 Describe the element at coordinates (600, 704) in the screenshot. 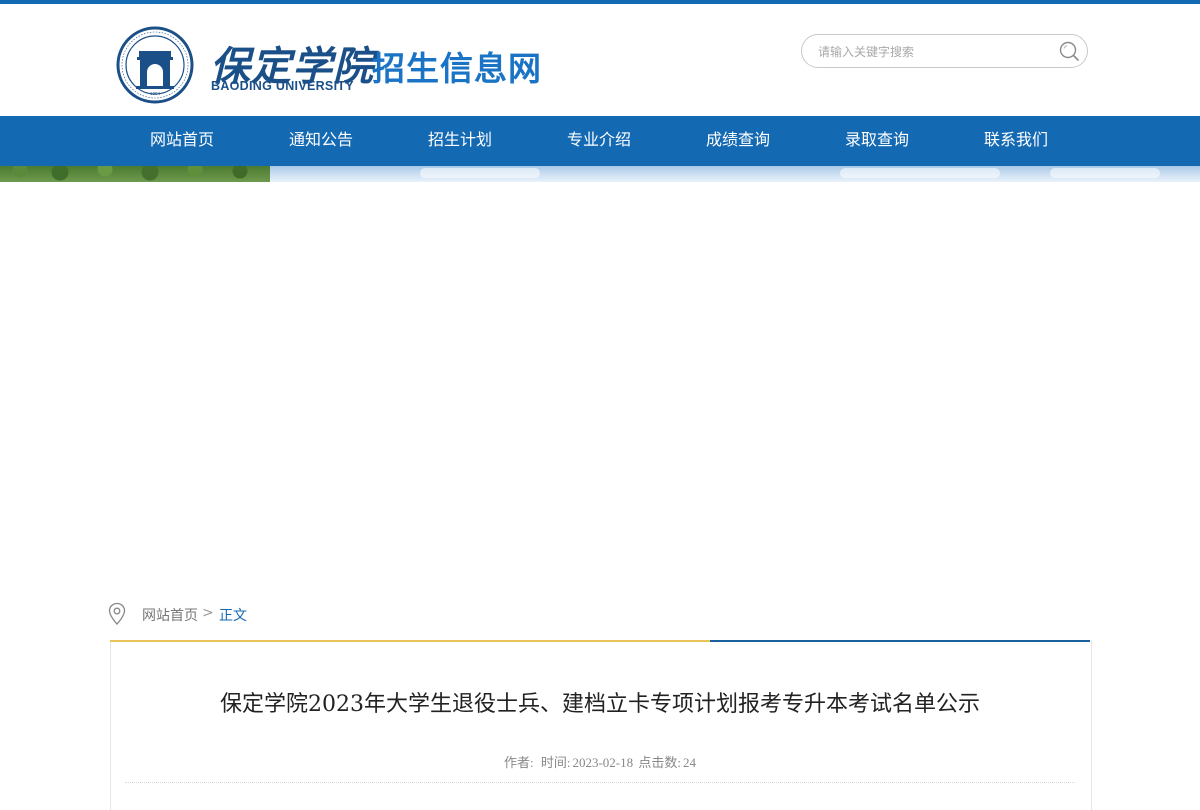

I see `article-title: 保定学院2023年大学生退役士兵、建档立卡专项计划报考专升本考试名单公示` at that location.